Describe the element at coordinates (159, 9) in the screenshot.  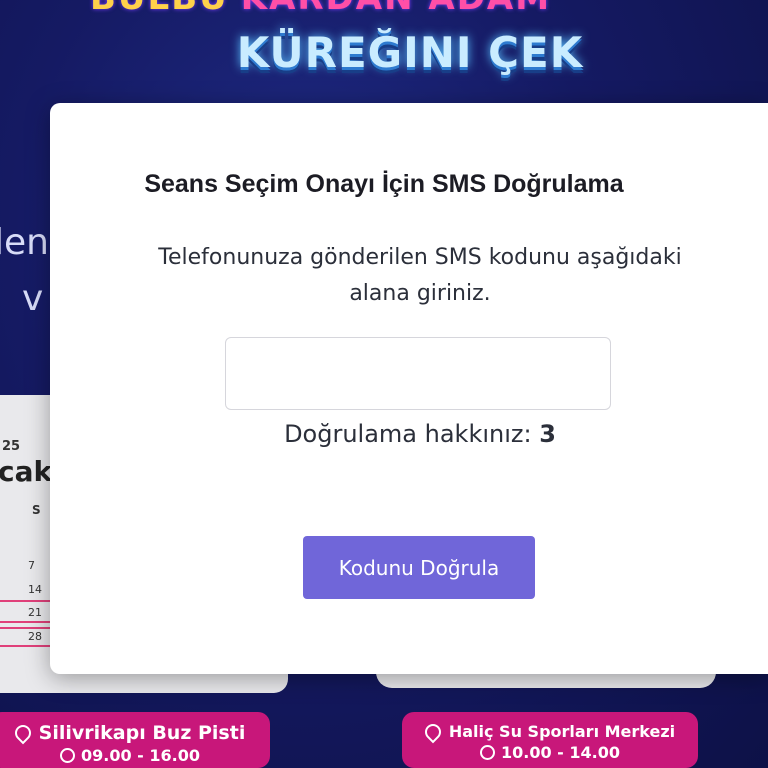
I see `banner-top-left-text: BULBU` at that location.